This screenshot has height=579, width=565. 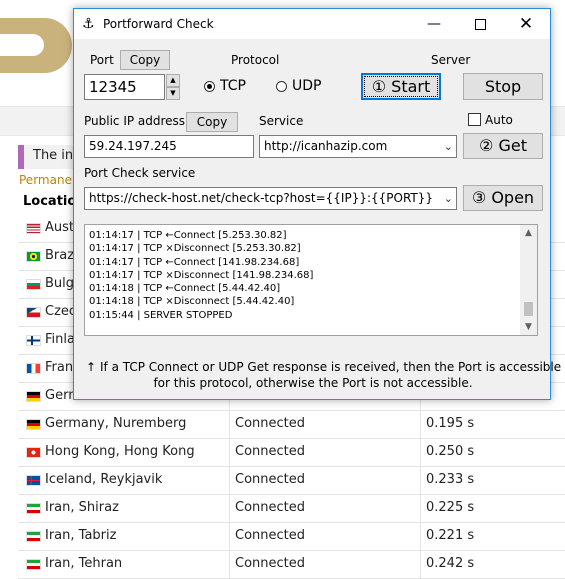 What do you see at coordinates (188, 235) in the screenshot?
I see `log-line: 01:14:17 | TCP ←Connect [5.253.30.82]` at bounding box center [188, 235].